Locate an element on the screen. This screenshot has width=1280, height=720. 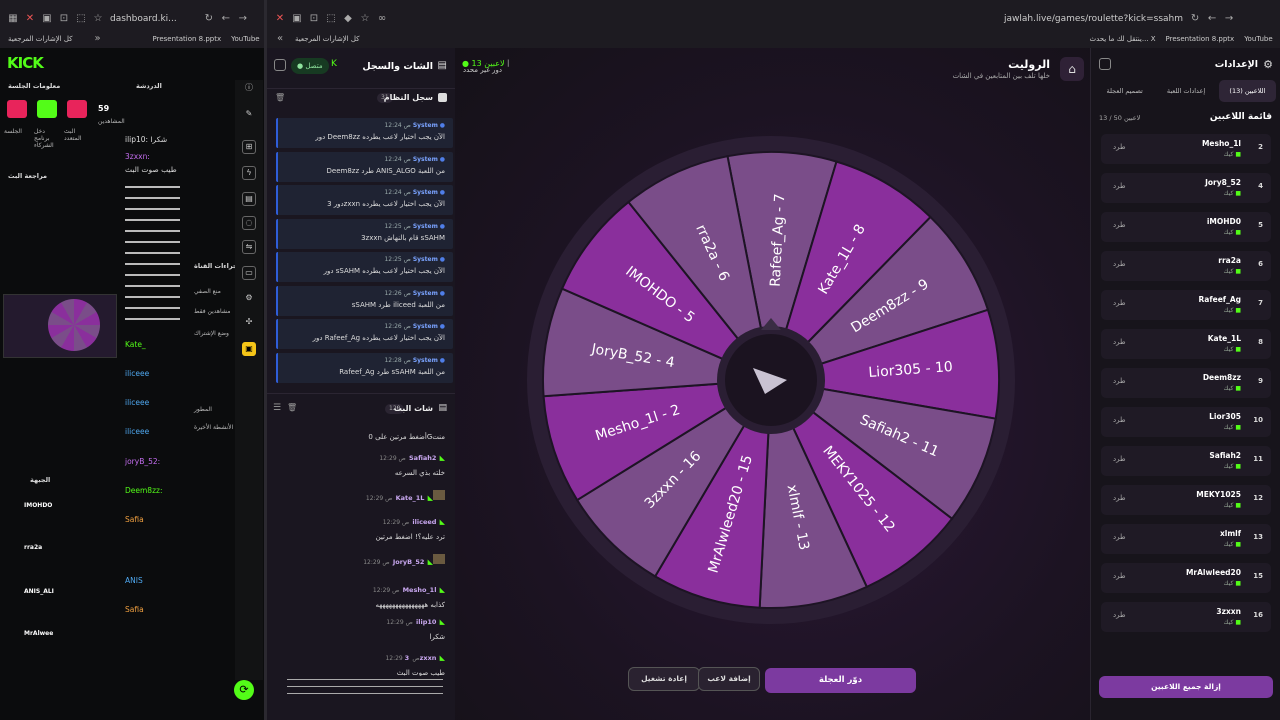
tab-game-settings: إعدادات اللعبة is located at coordinates (1185, 91).